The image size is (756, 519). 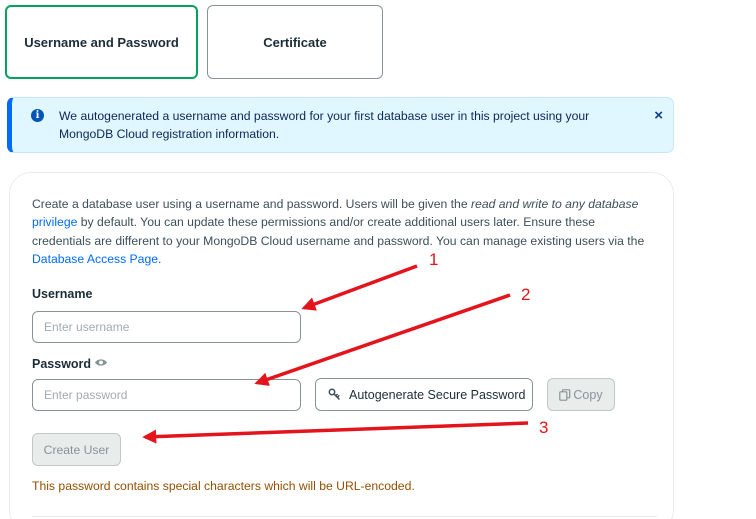 I want to click on tab-certificate: Certificate, so click(x=295, y=42).